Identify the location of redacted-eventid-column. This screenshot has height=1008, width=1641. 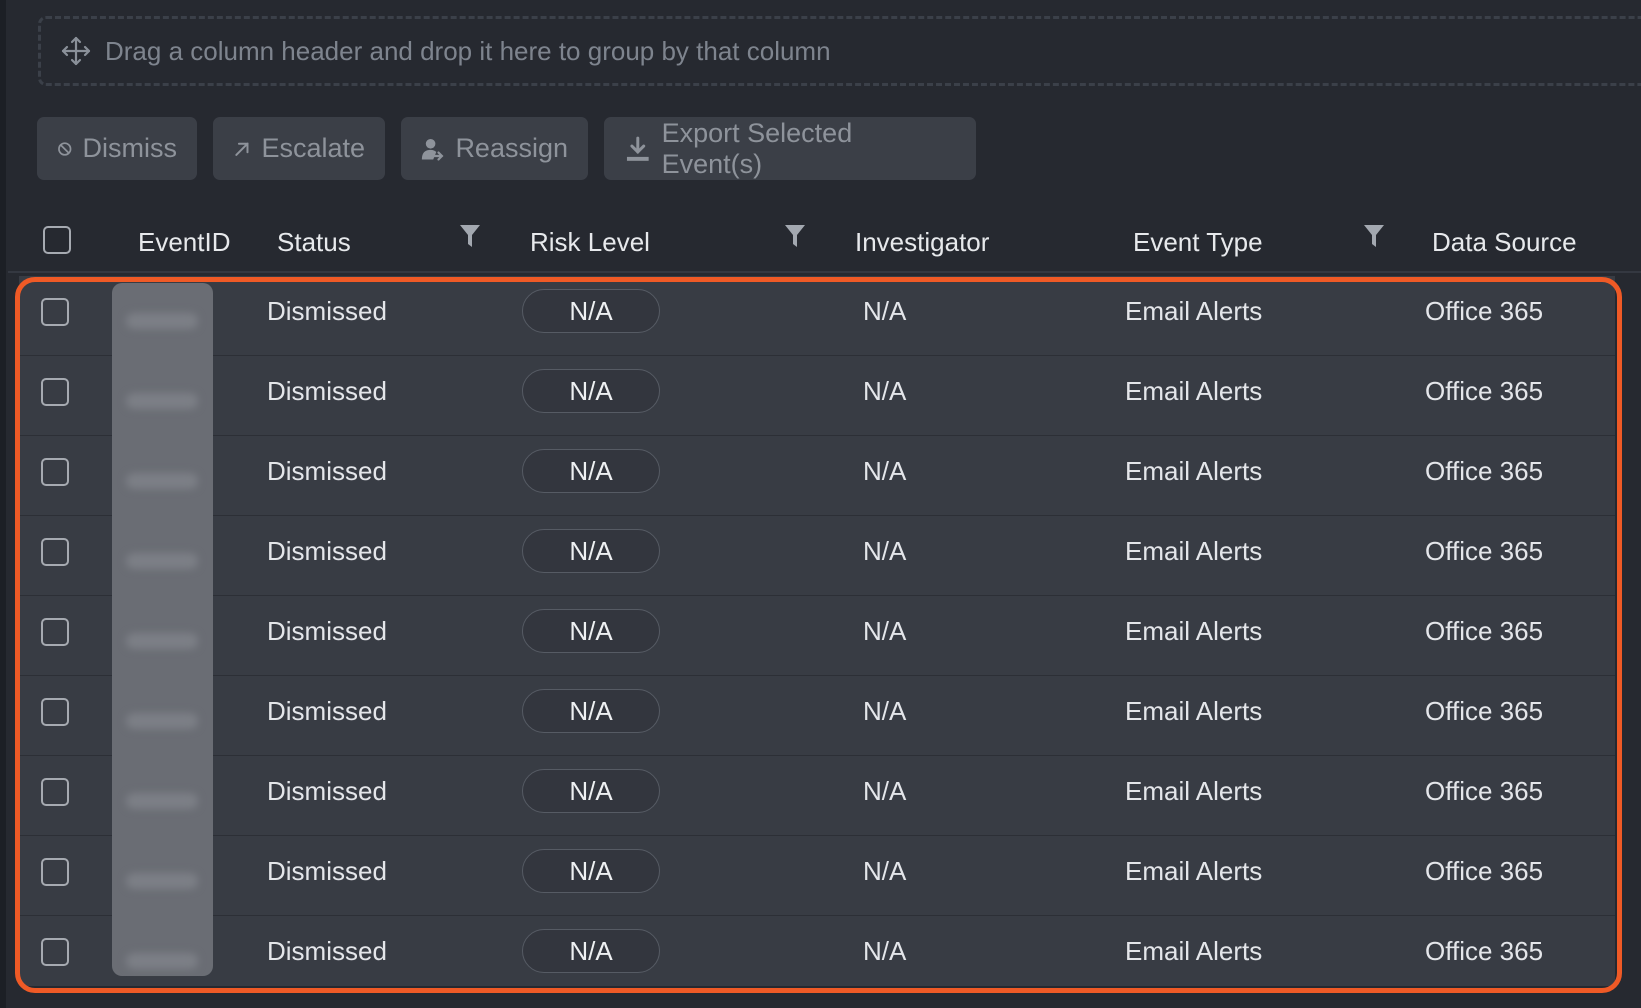
(162, 629).